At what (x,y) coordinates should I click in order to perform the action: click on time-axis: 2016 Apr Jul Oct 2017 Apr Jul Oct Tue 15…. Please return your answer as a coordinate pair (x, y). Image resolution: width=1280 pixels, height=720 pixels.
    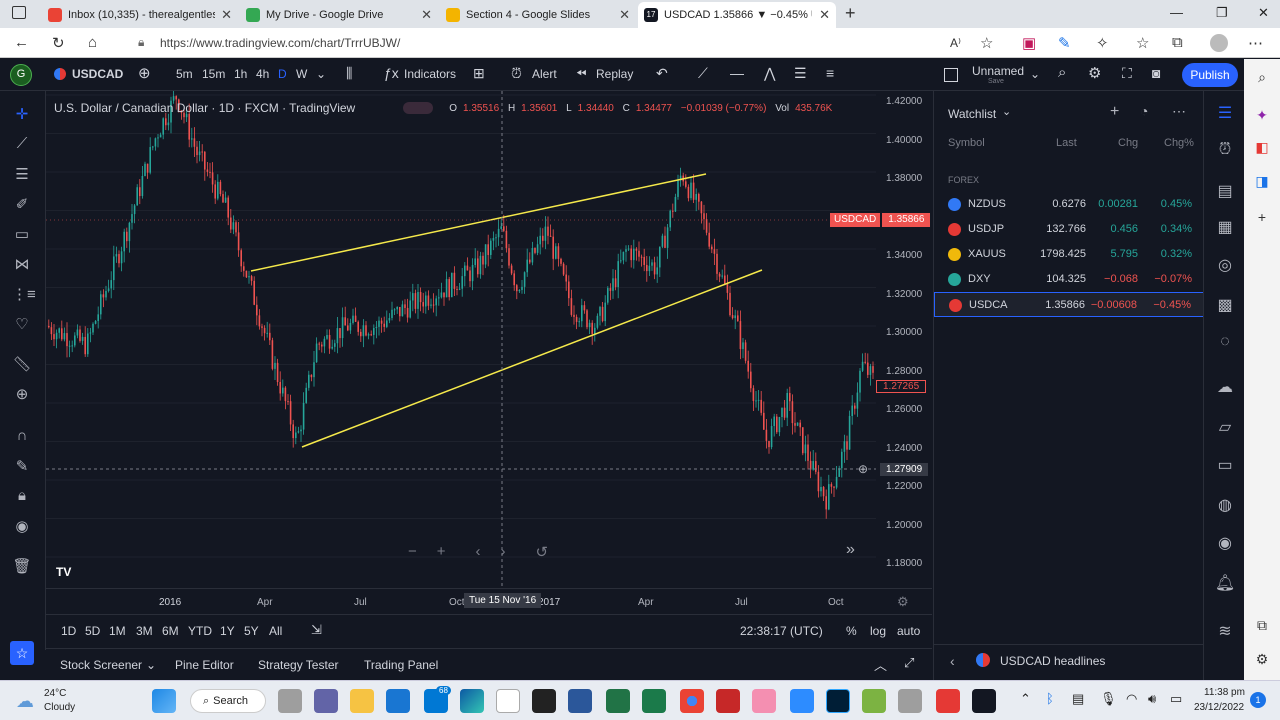
    Looking at the image, I should click on (489, 601).